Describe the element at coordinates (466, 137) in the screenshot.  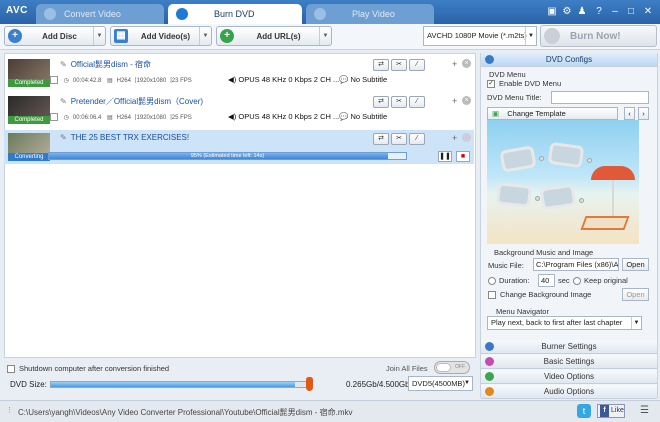
I see `remove-icon` at that location.